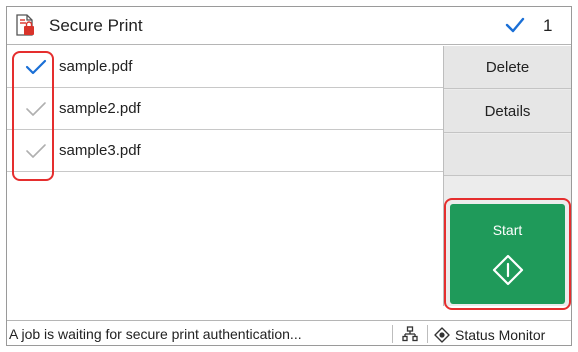 This screenshot has width=578, height=352. I want to click on header-bar: Secure Print 1, so click(289, 26).